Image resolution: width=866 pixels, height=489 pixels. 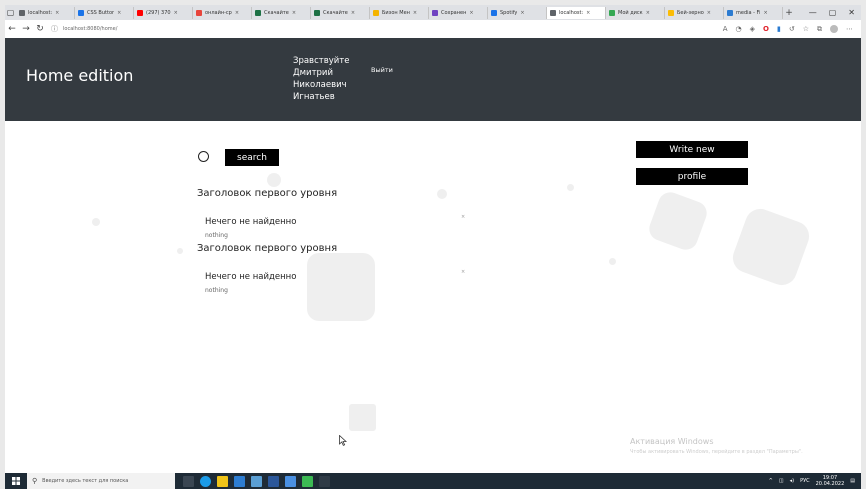 What do you see at coordinates (85, 481) in the screenshot?
I see `taskbar-search-placeholder: Введите здесь текст для поиска` at bounding box center [85, 481].